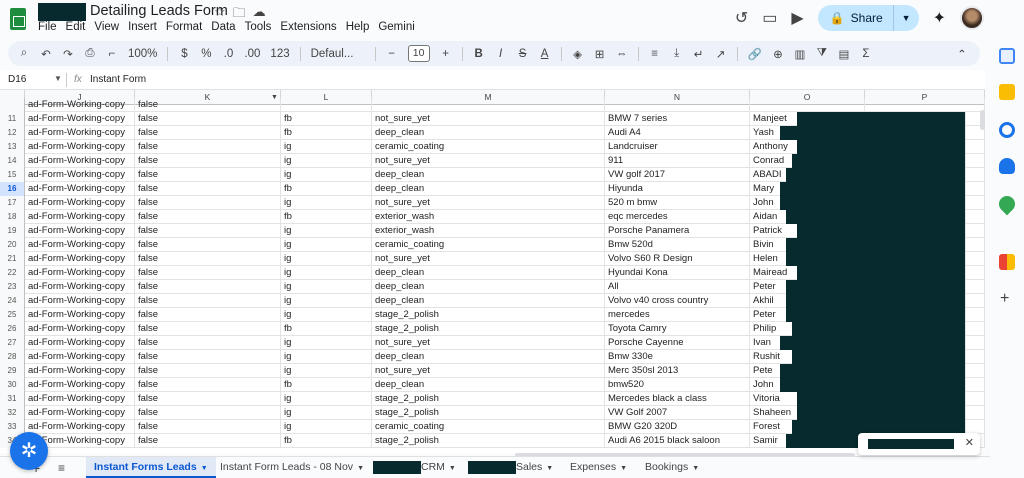  What do you see at coordinates (925, 105) in the screenshot?
I see `cell` at bounding box center [925, 105].